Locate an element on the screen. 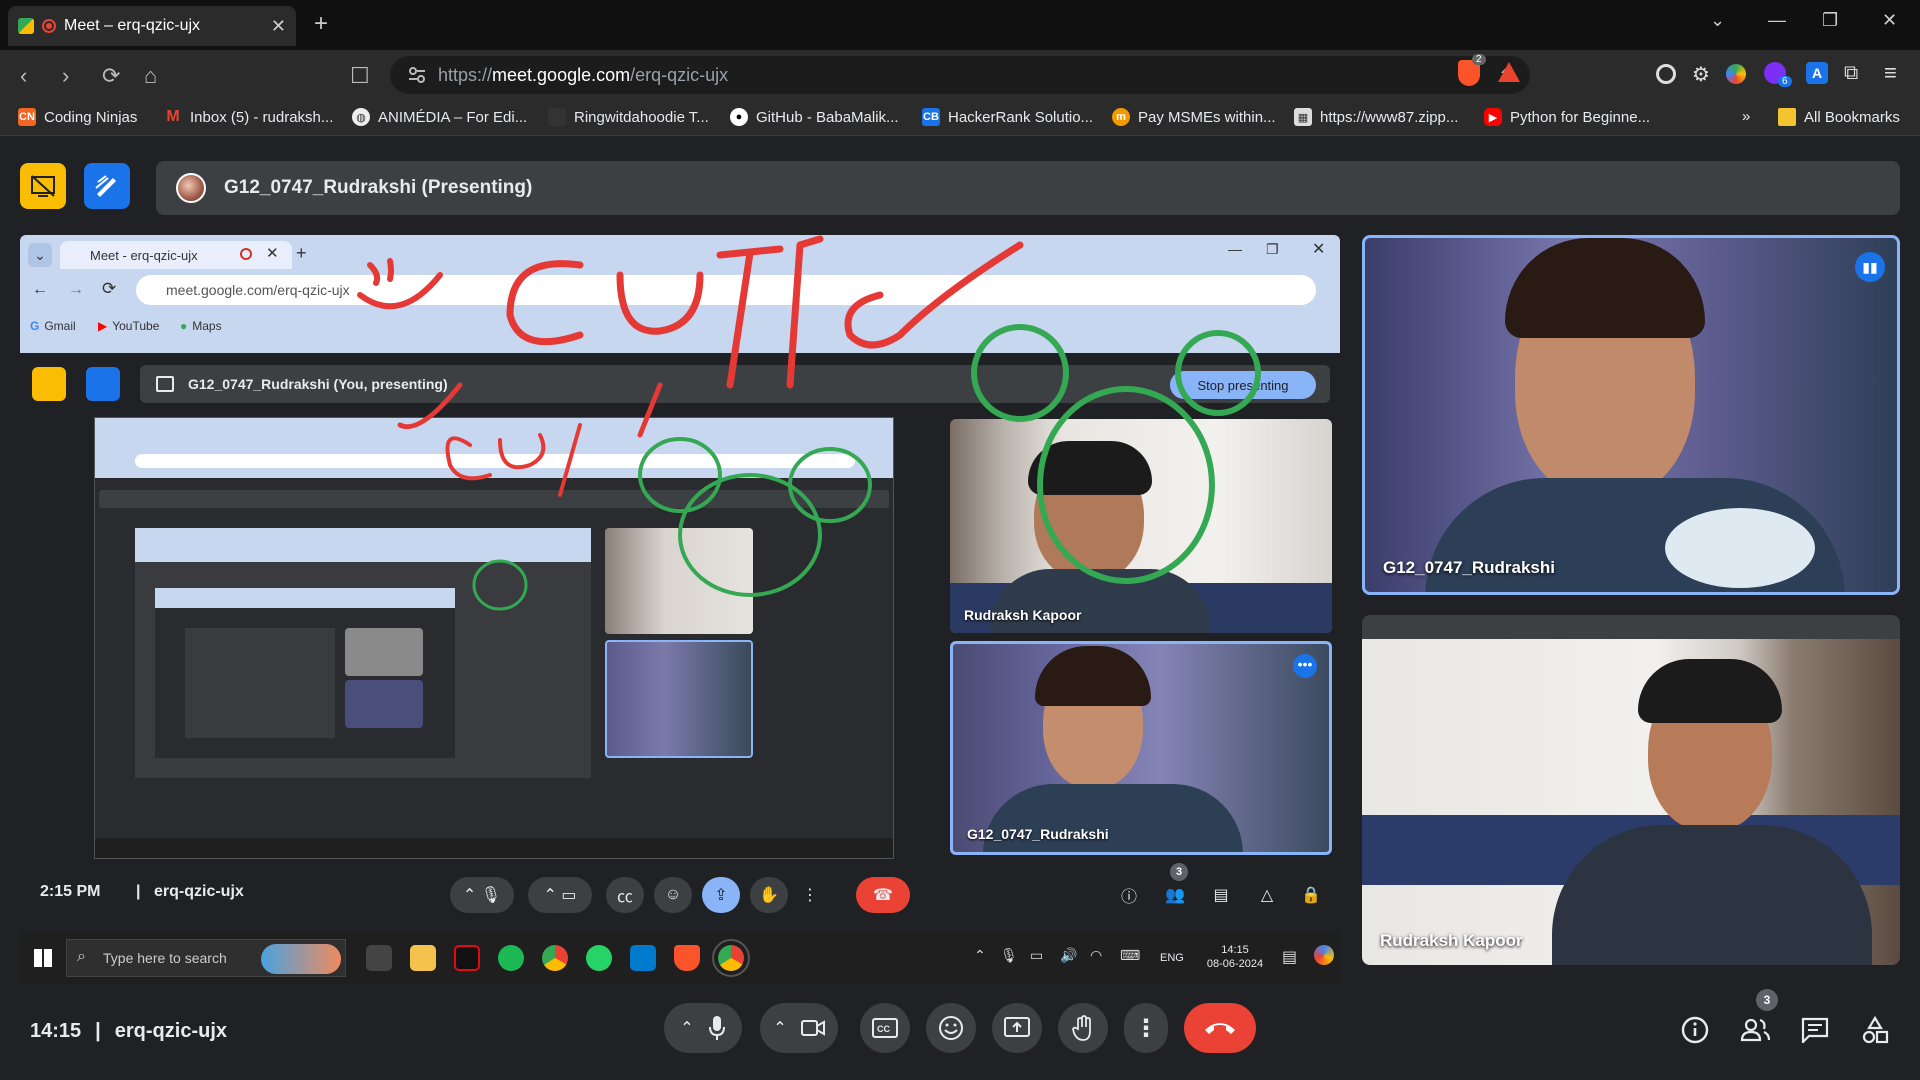  brave-rewards-icon is located at coordinates (1509, 72).